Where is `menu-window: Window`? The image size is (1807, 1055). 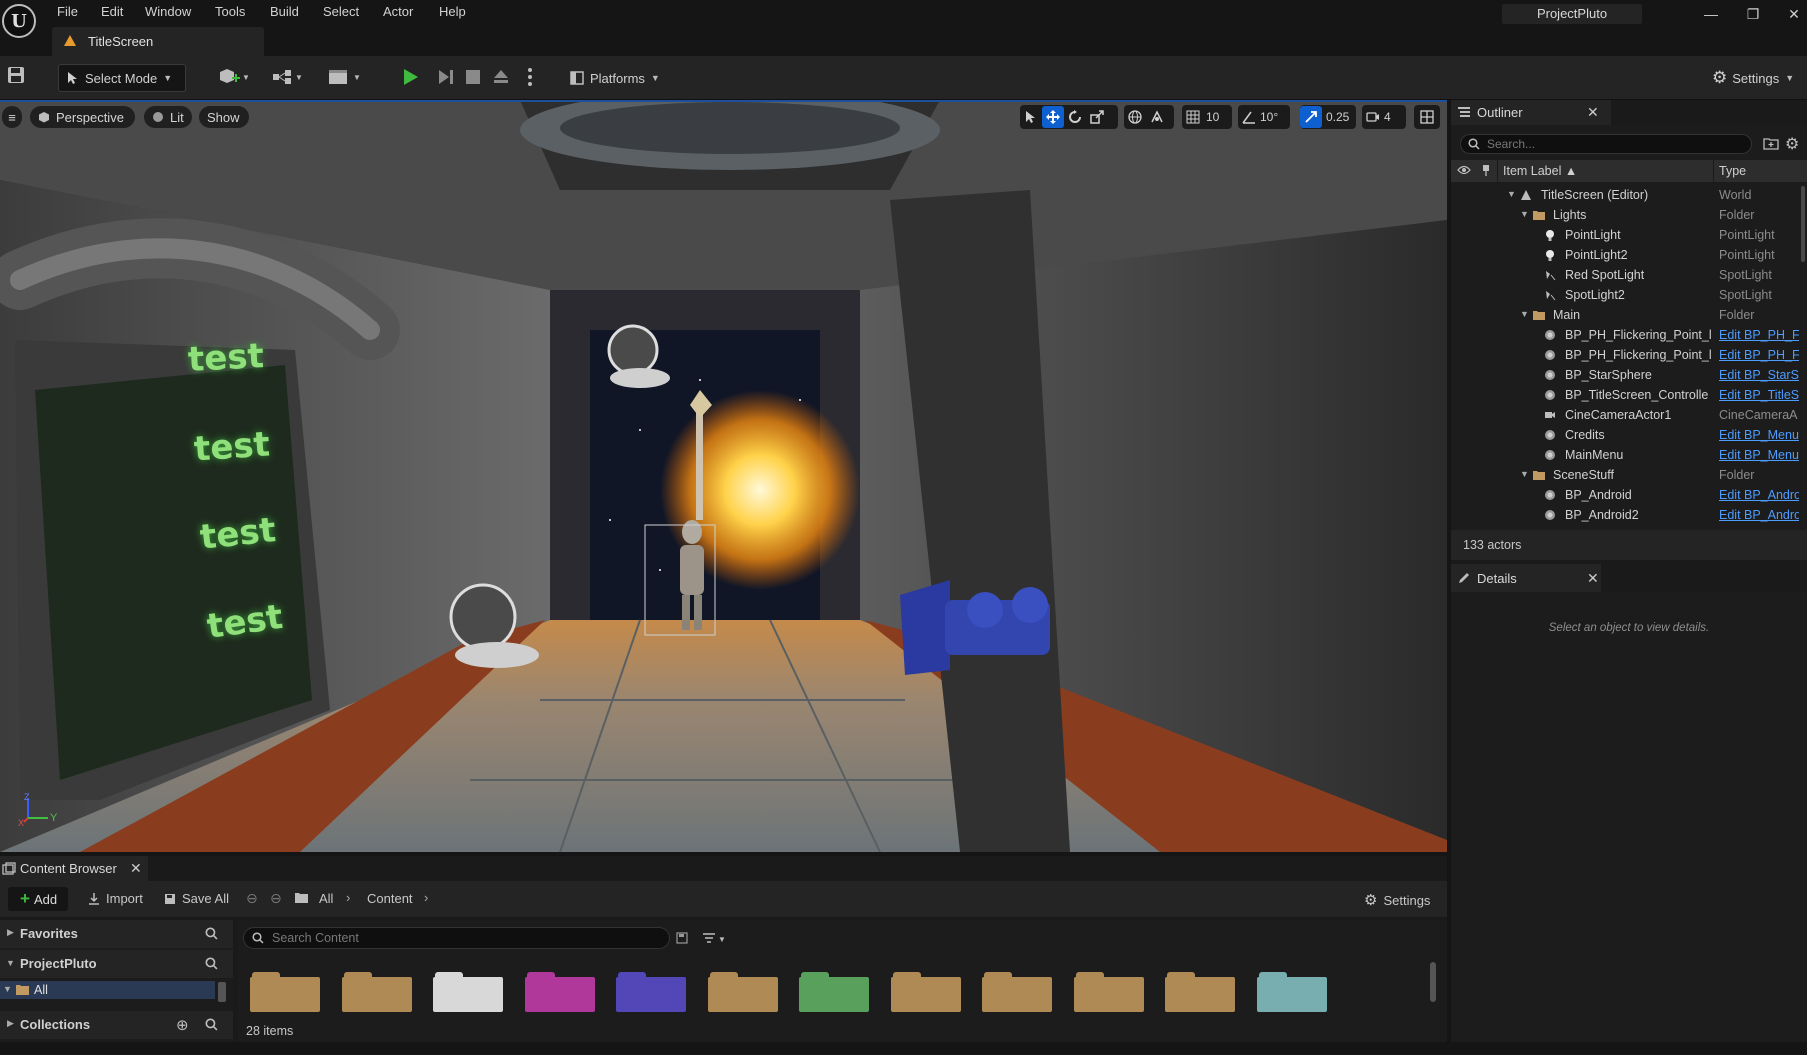
menu-window: Window is located at coordinates (168, 11).